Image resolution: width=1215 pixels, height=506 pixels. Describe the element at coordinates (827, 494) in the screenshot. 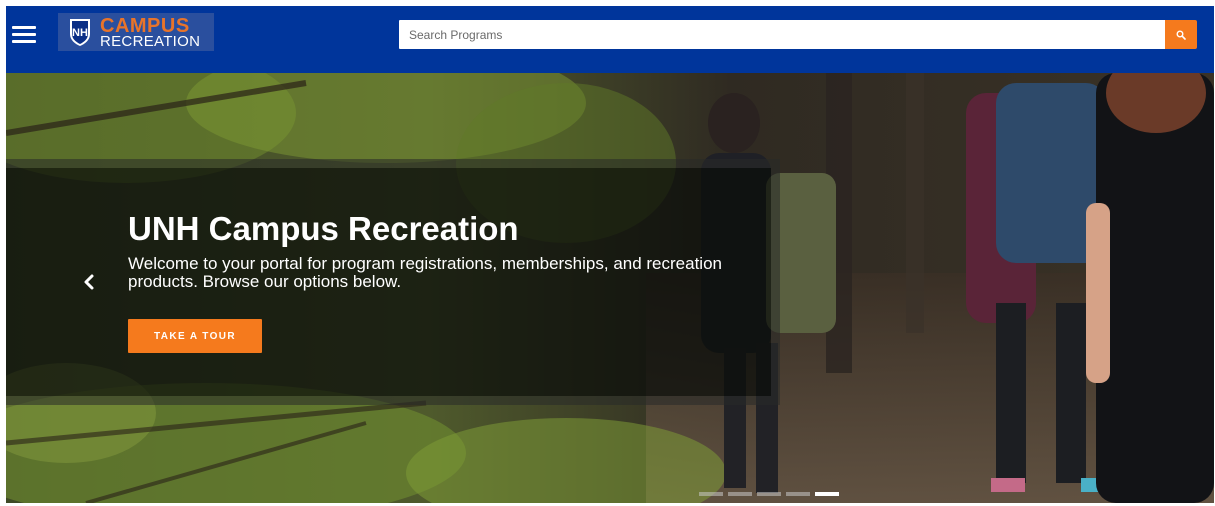

I see `carousel-indicator-active` at that location.